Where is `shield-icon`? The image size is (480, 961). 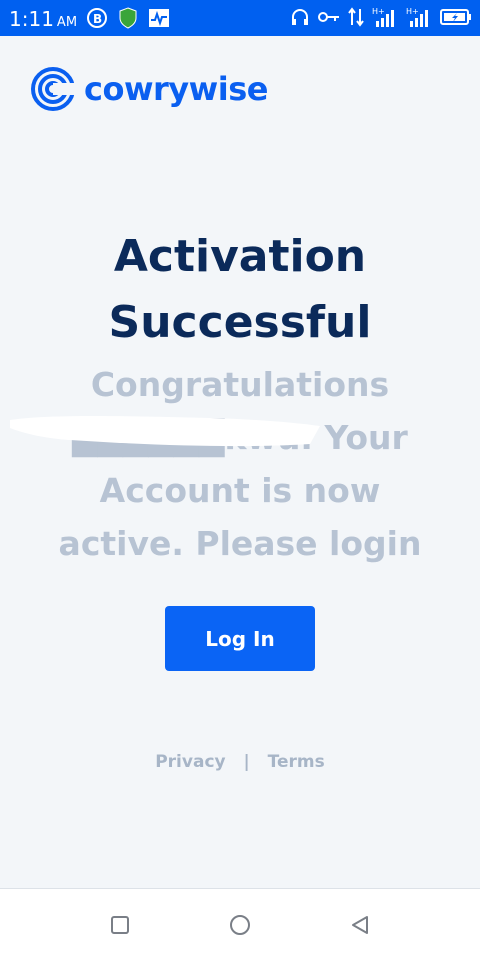
shield-icon is located at coordinates (128, 18).